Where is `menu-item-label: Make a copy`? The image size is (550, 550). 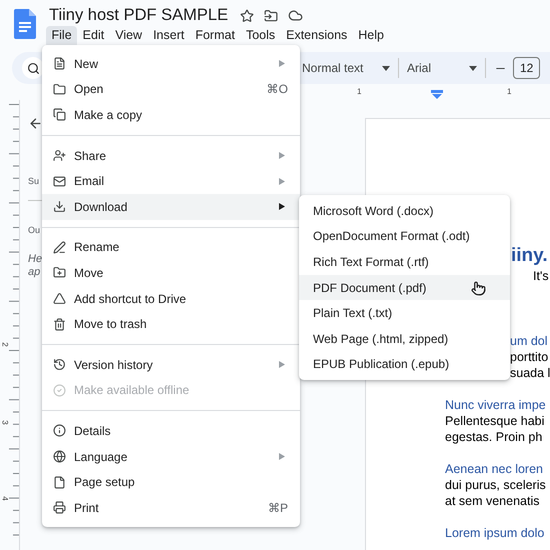 menu-item-label: Make a copy is located at coordinates (108, 115).